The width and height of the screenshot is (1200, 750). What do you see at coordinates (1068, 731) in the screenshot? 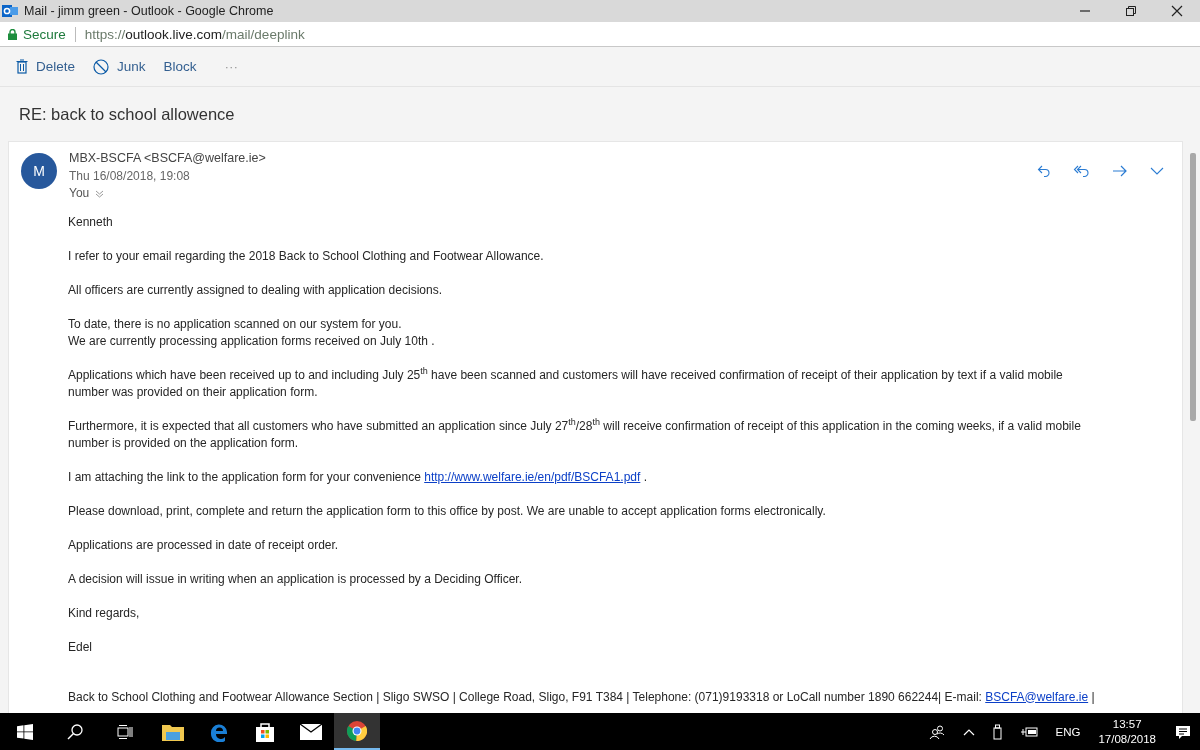
I see `language-indicator: ENG` at bounding box center [1068, 731].